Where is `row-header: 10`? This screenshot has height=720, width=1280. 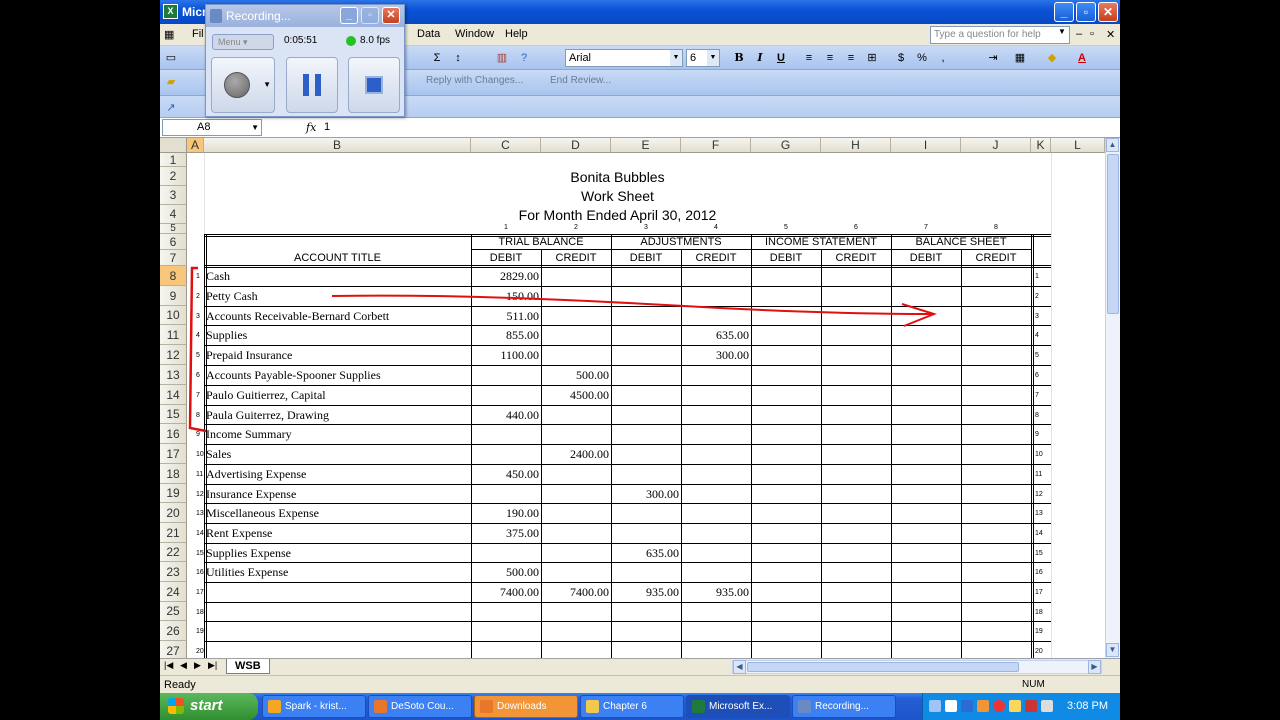
row-header: 10 is located at coordinates (173, 315).